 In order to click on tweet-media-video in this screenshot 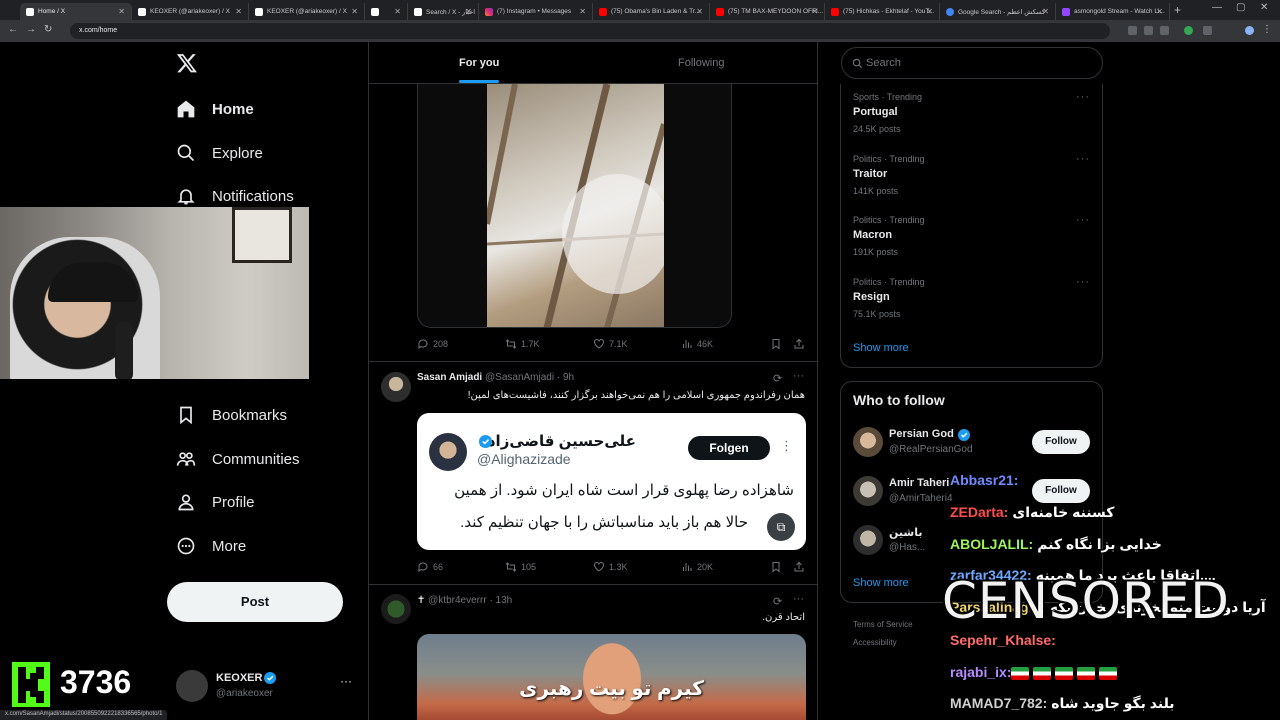, I will do `click(574, 206)`.